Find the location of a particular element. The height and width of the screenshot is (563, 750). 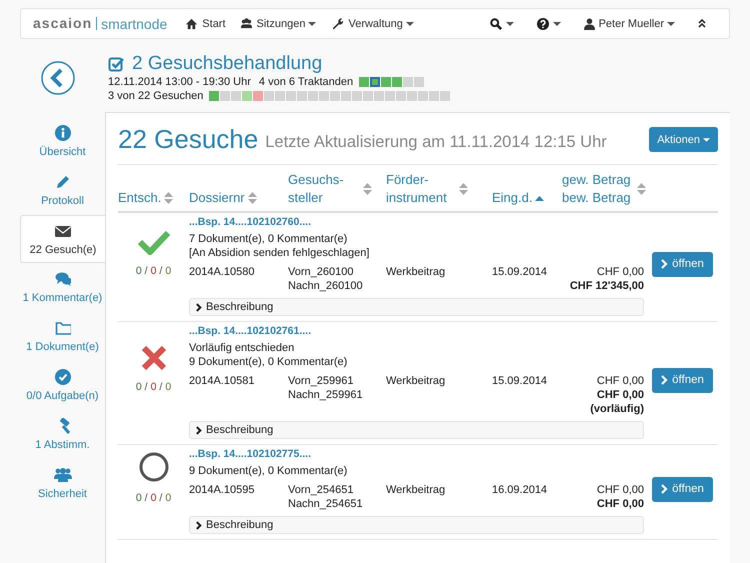

sidebar-item: 22 Gesuch(e) is located at coordinates (62, 239).